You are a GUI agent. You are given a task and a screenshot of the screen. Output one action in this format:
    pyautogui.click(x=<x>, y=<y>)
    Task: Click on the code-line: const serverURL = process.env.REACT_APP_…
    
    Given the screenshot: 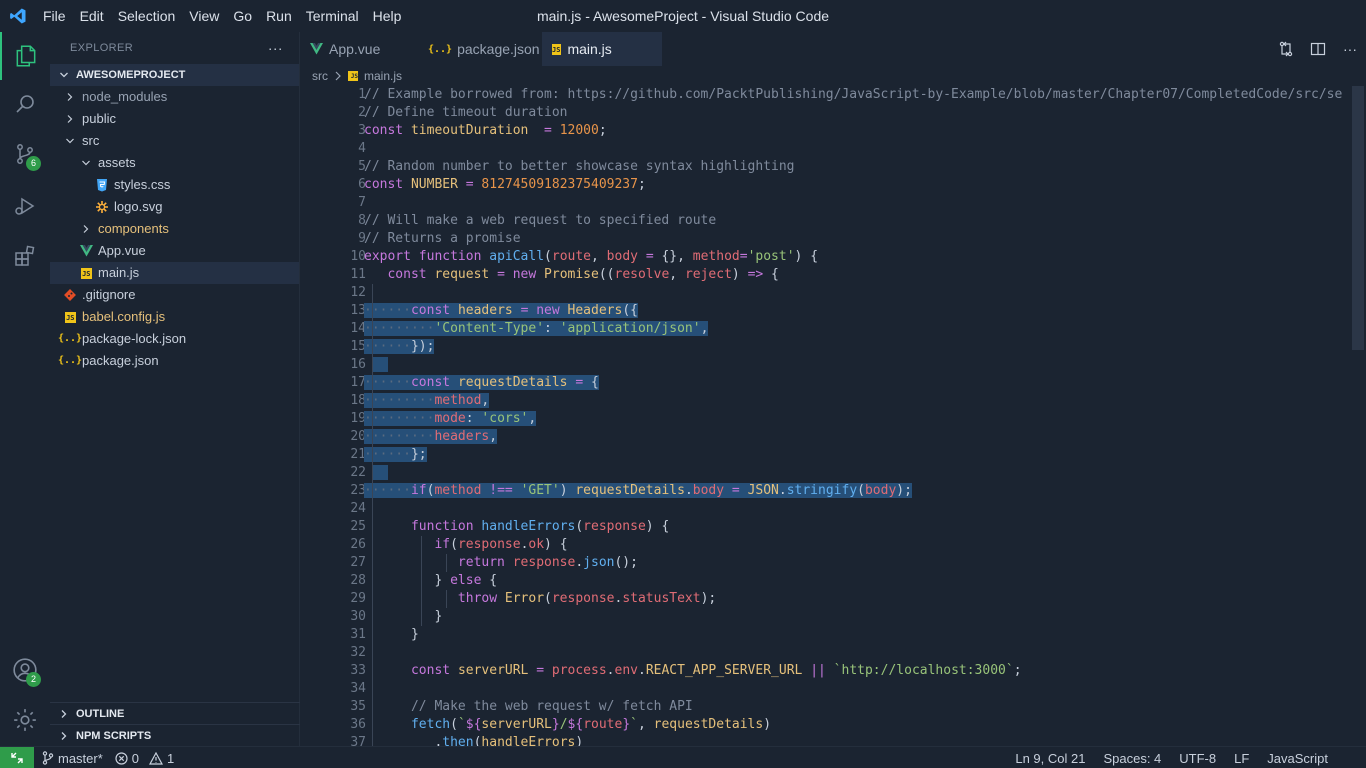 What is the action you would take?
    pyautogui.click(x=853, y=671)
    